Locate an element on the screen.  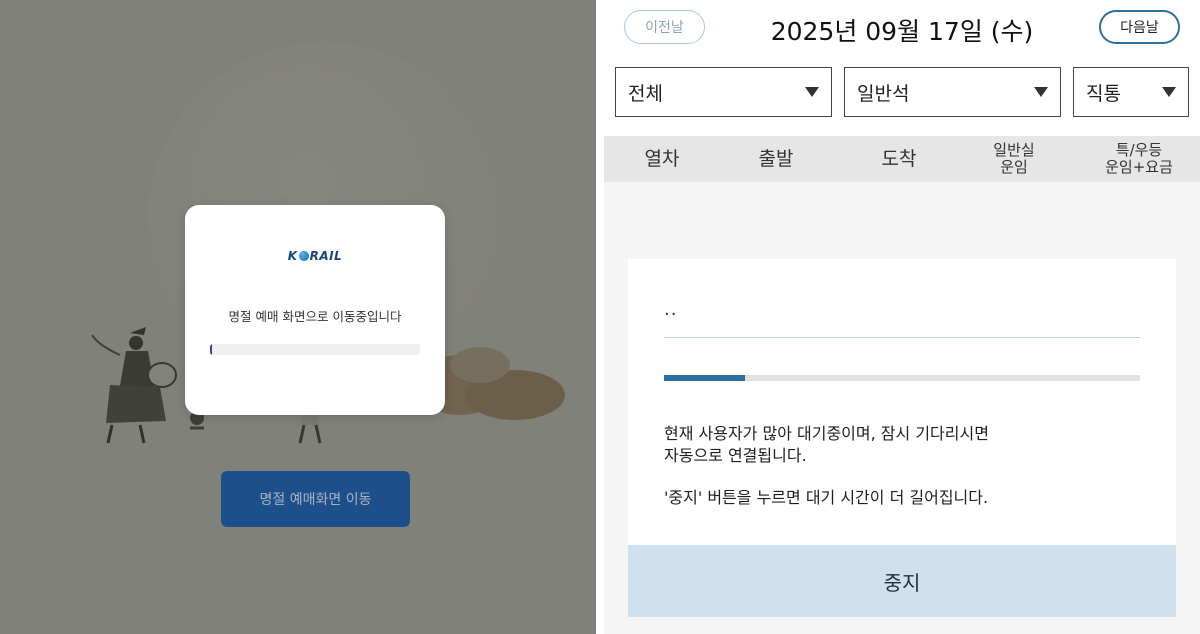
column-standard-fare-line1: 일반실 is located at coordinates (1014, 150).